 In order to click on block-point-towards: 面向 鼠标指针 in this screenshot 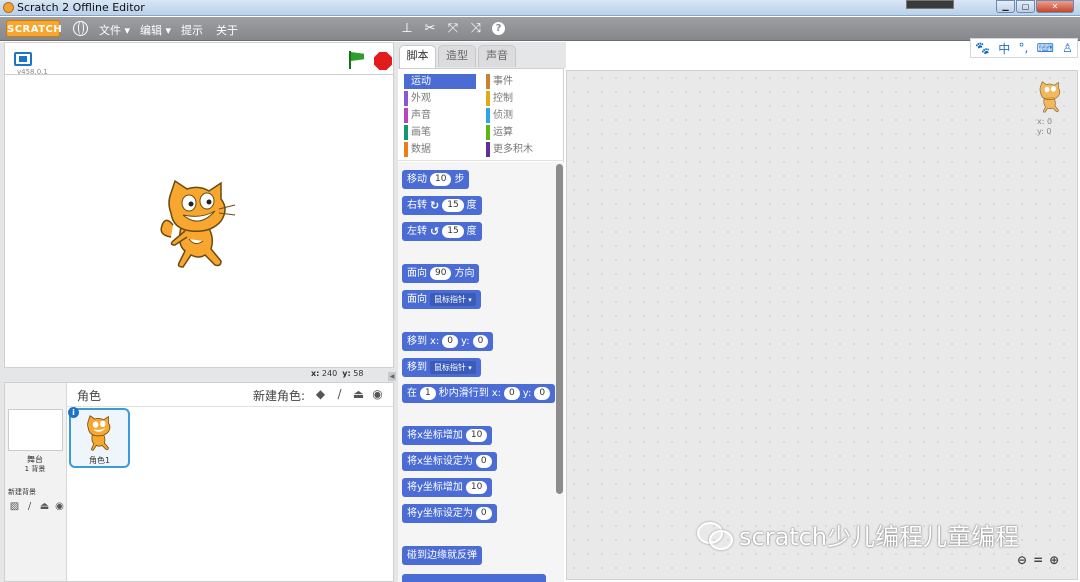, I will do `click(441, 299)`.